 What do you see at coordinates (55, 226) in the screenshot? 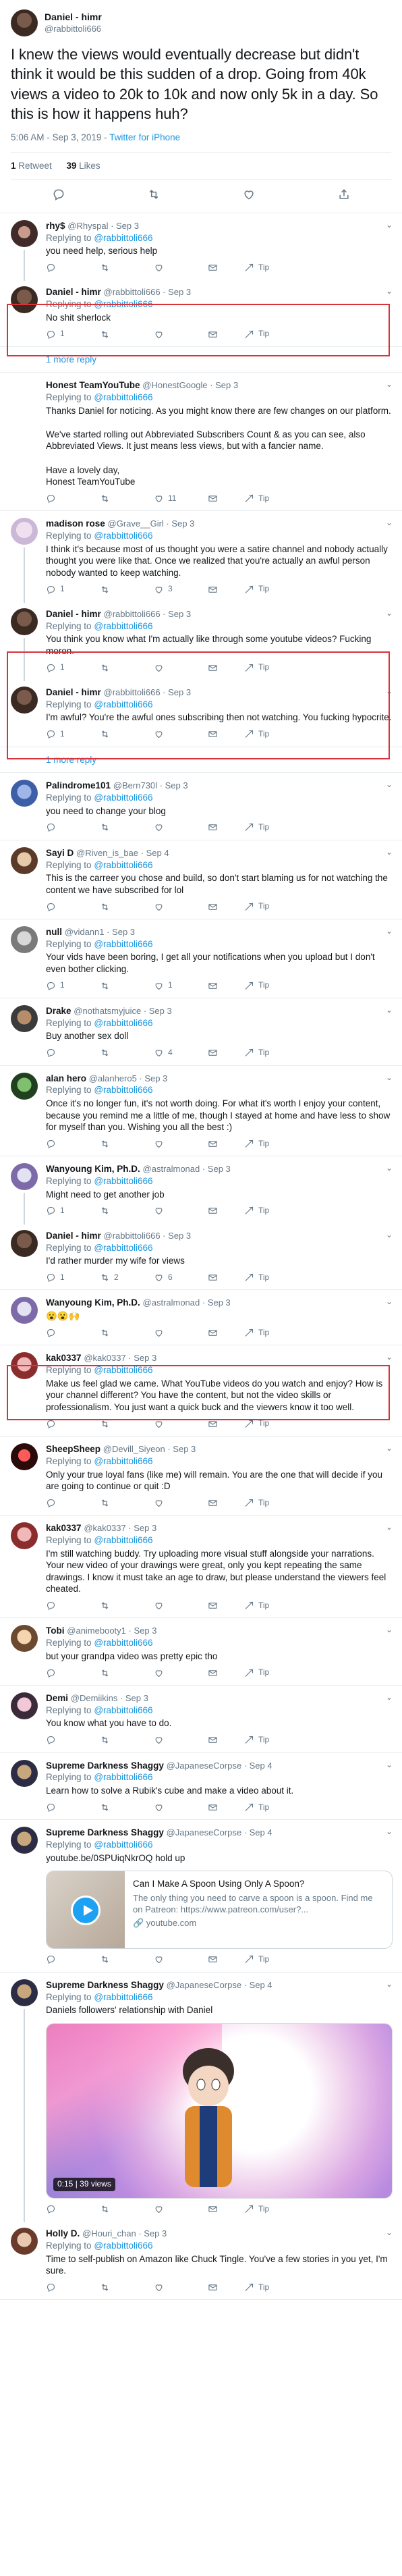
I see `reply-author-name: rhy$` at bounding box center [55, 226].